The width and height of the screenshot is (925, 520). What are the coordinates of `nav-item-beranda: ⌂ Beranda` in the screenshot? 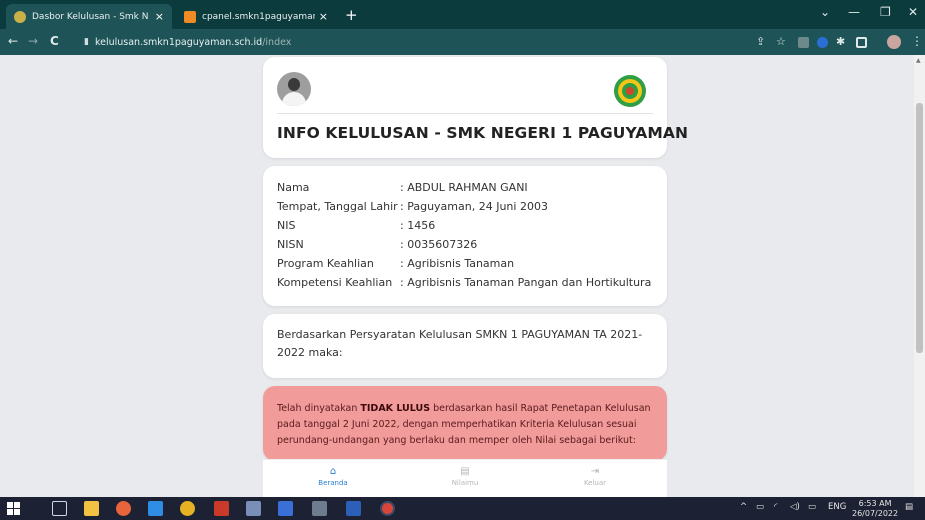 It's located at (333, 476).